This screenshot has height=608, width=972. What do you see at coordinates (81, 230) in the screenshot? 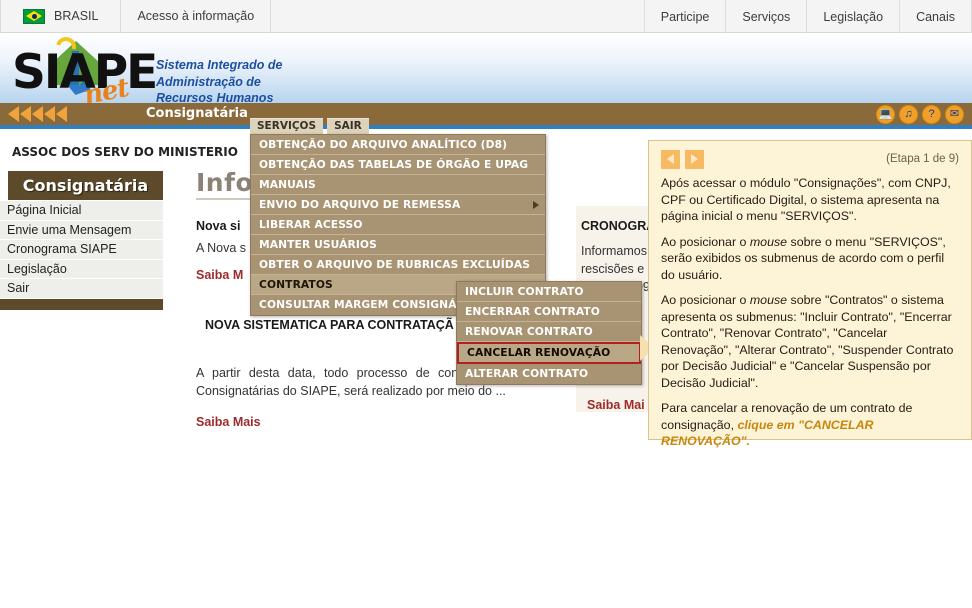
I see `sidebar-item-envie-mensagem: Envie uma Mensagem` at bounding box center [81, 230].